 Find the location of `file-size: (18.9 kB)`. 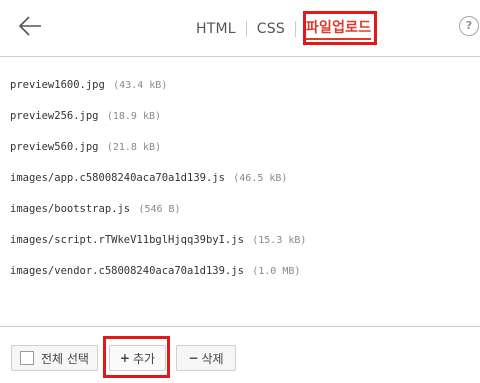

file-size: (18.9 kB) is located at coordinates (134, 116).